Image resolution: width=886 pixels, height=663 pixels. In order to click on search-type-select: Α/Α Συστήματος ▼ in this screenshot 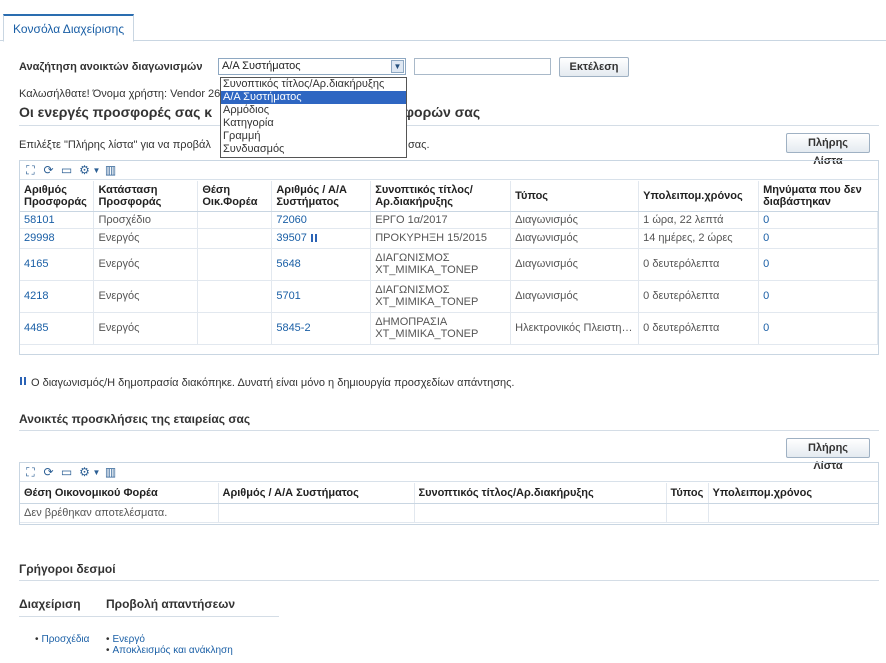, I will do `click(312, 66)`.